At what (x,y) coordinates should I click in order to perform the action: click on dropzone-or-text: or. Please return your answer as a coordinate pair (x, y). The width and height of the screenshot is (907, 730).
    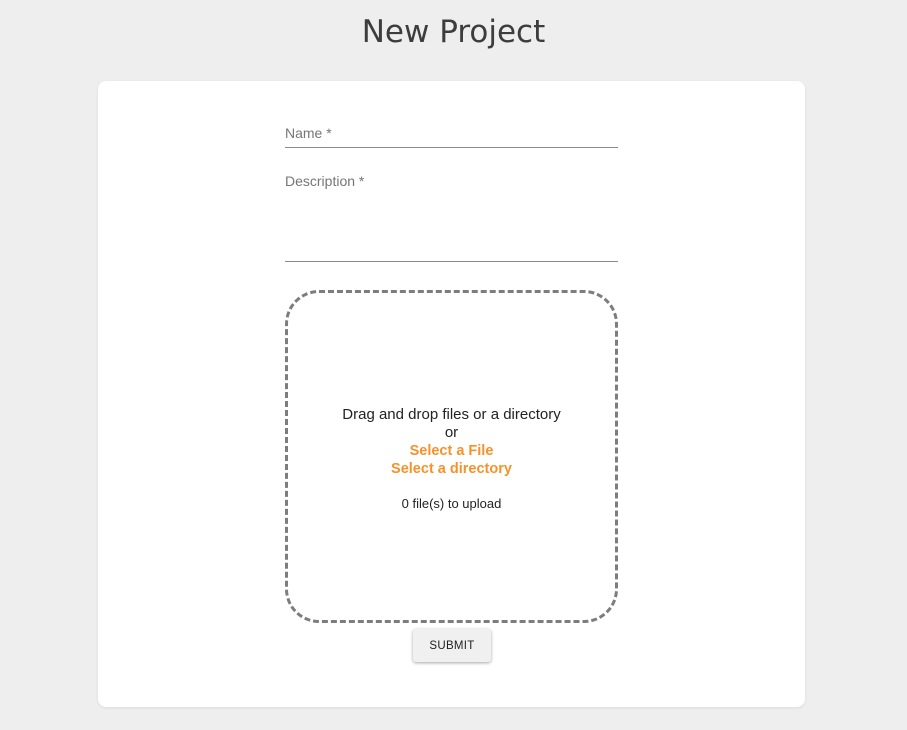
    Looking at the image, I should click on (451, 432).